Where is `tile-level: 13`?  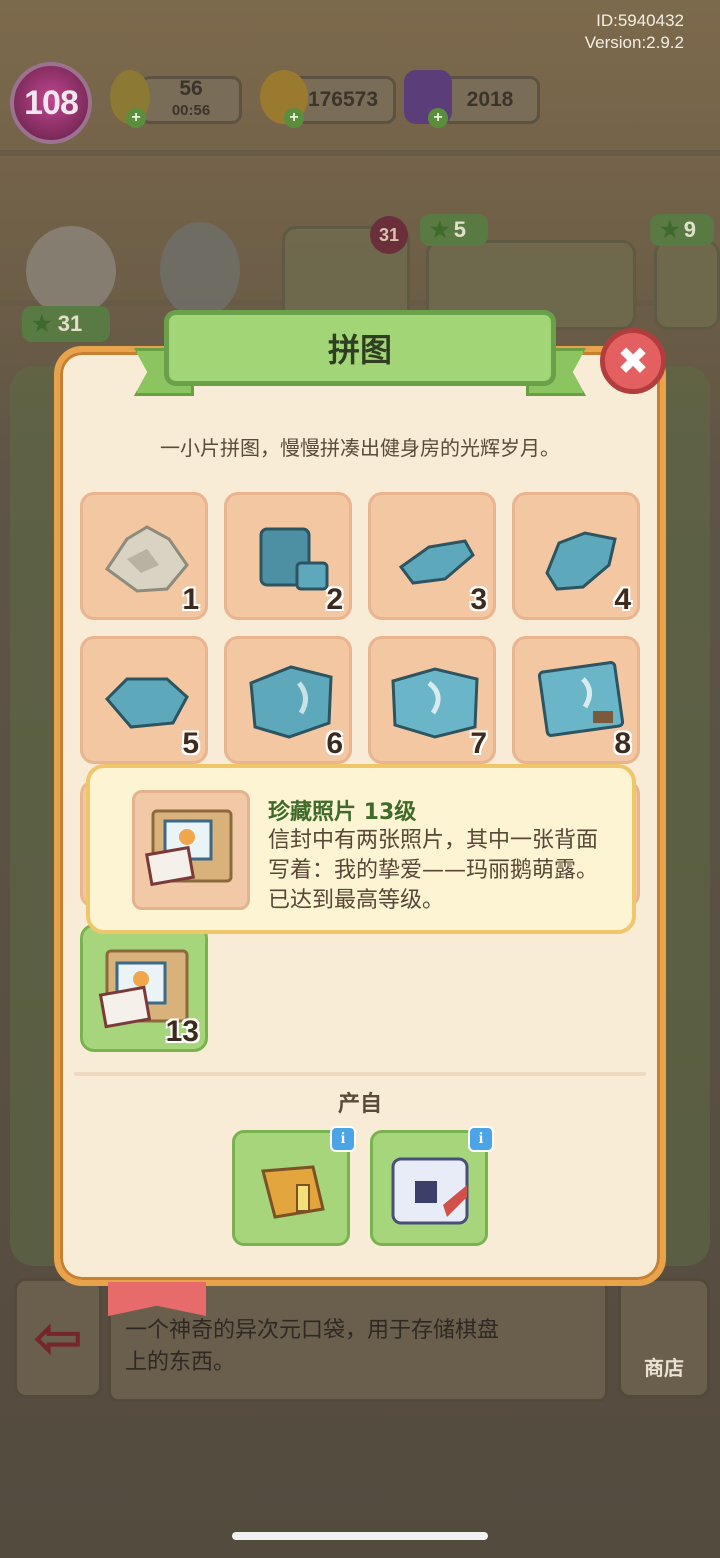 tile-level: 13 is located at coordinates (182, 1031).